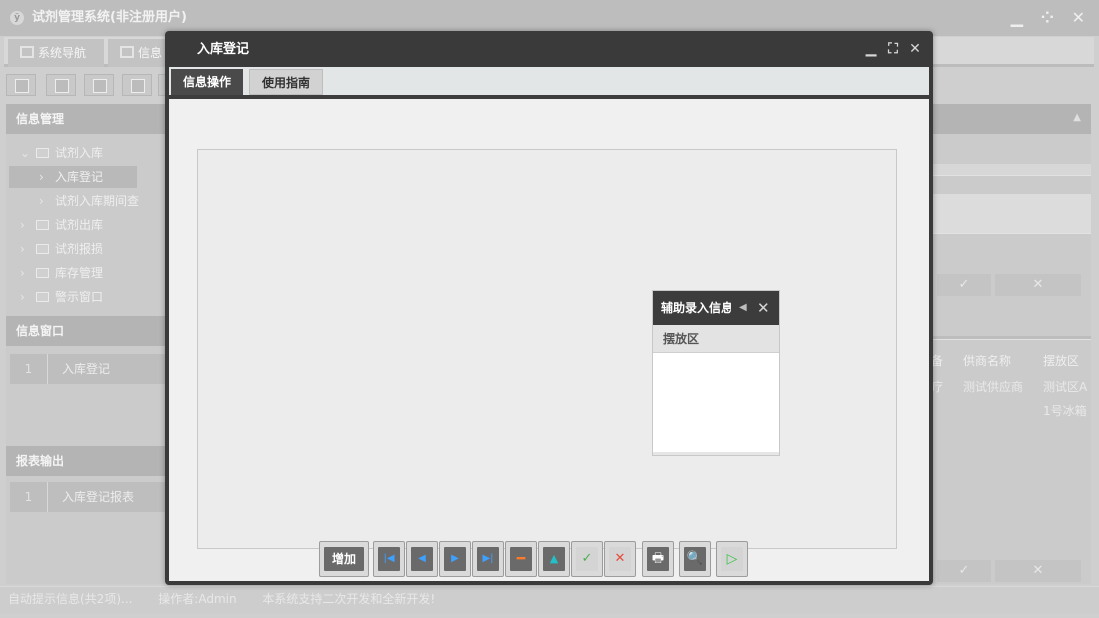 This screenshot has width=1099, height=618. What do you see at coordinates (137, 85) in the screenshot?
I see `user-tool-icon` at bounding box center [137, 85].